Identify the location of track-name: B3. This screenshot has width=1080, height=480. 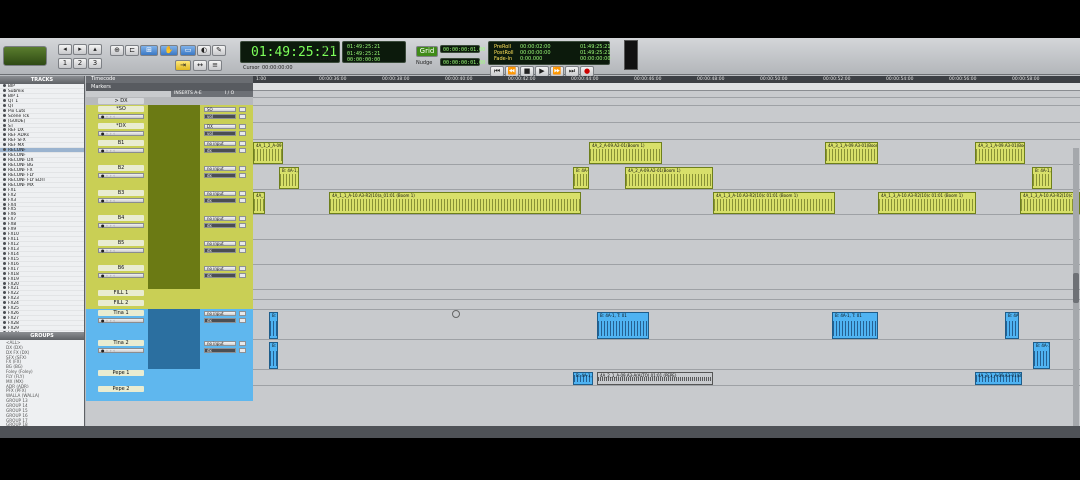
(121, 193).